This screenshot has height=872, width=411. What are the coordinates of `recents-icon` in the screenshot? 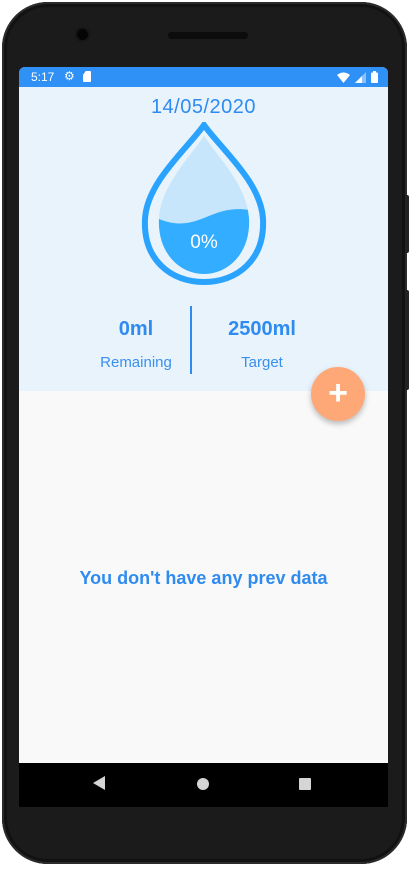 It's located at (305, 784).